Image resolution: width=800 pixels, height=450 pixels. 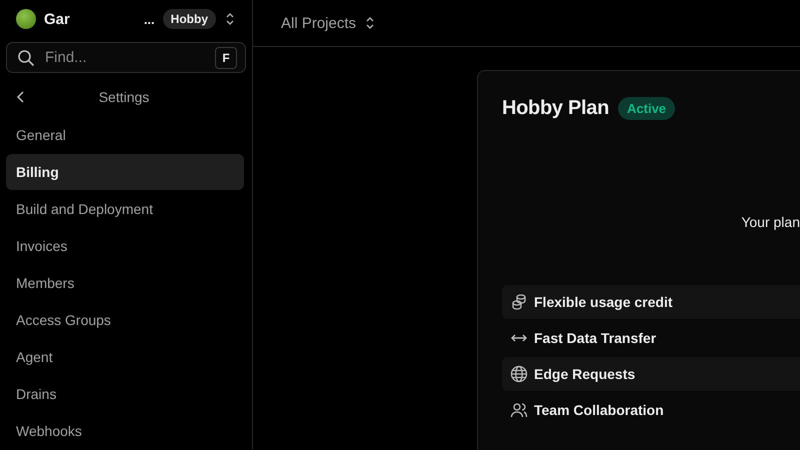 What do you see at coordinates (595, 338) in the screenshot?
I see `feature-label: Fast Data Transfer` at bounding box center [595, 338].